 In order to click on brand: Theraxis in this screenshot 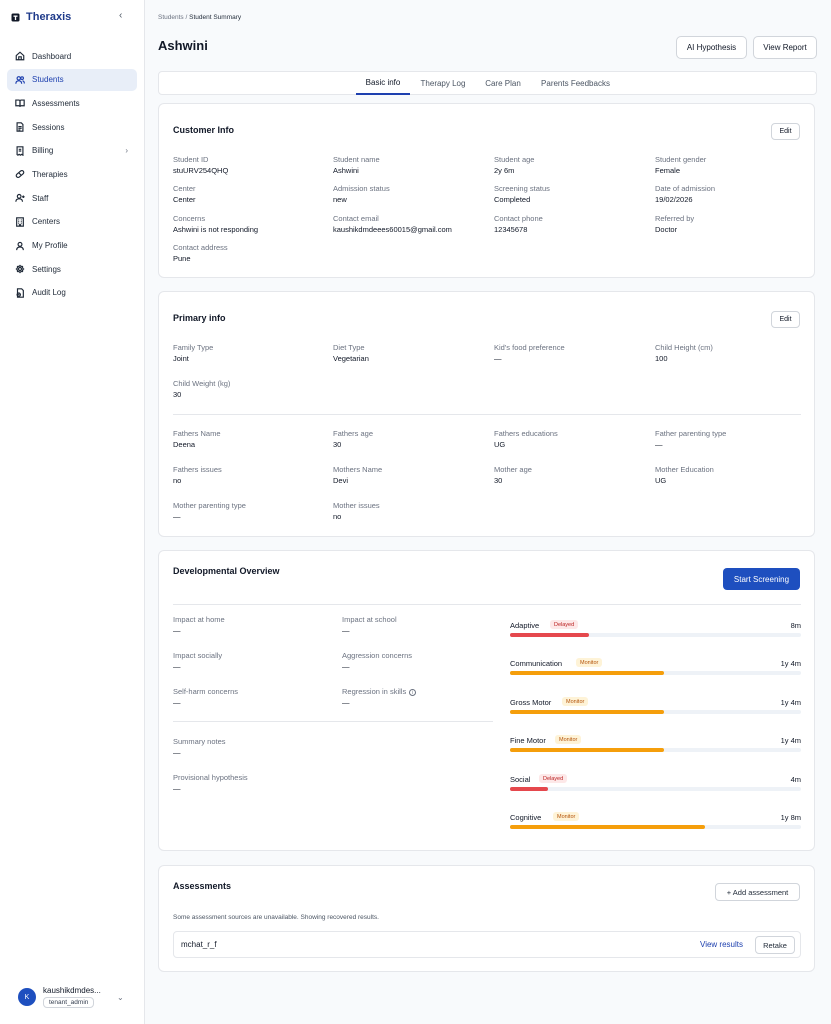, I will do `click(41, 17)`.